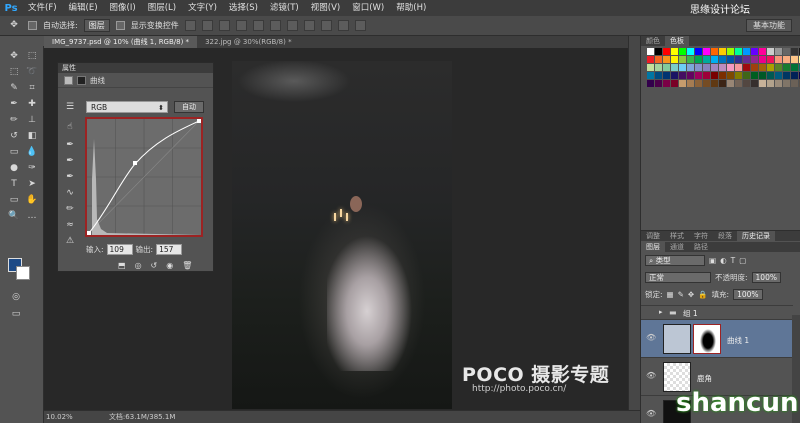  I want to click on auto-button: 自动, so click(189, 107).